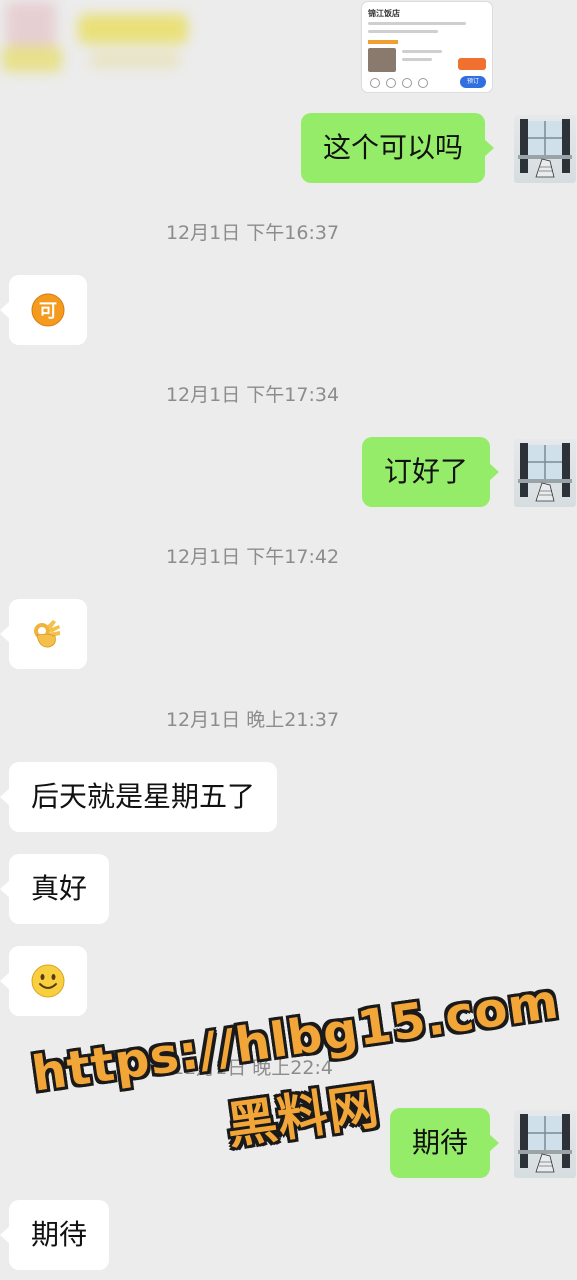 This screenshot has height=1280, width=577. Describe the element at coordinates (445, 1143) in the screenshot. I see `message-bubble-self: 期待` at that location.